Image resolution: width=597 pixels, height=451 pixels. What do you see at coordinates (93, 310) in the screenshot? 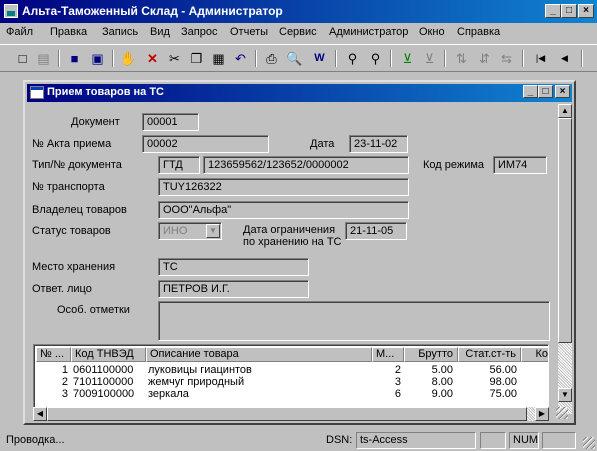
I see `notes-label: Особ. отметки` at bounding box center [93, 310].